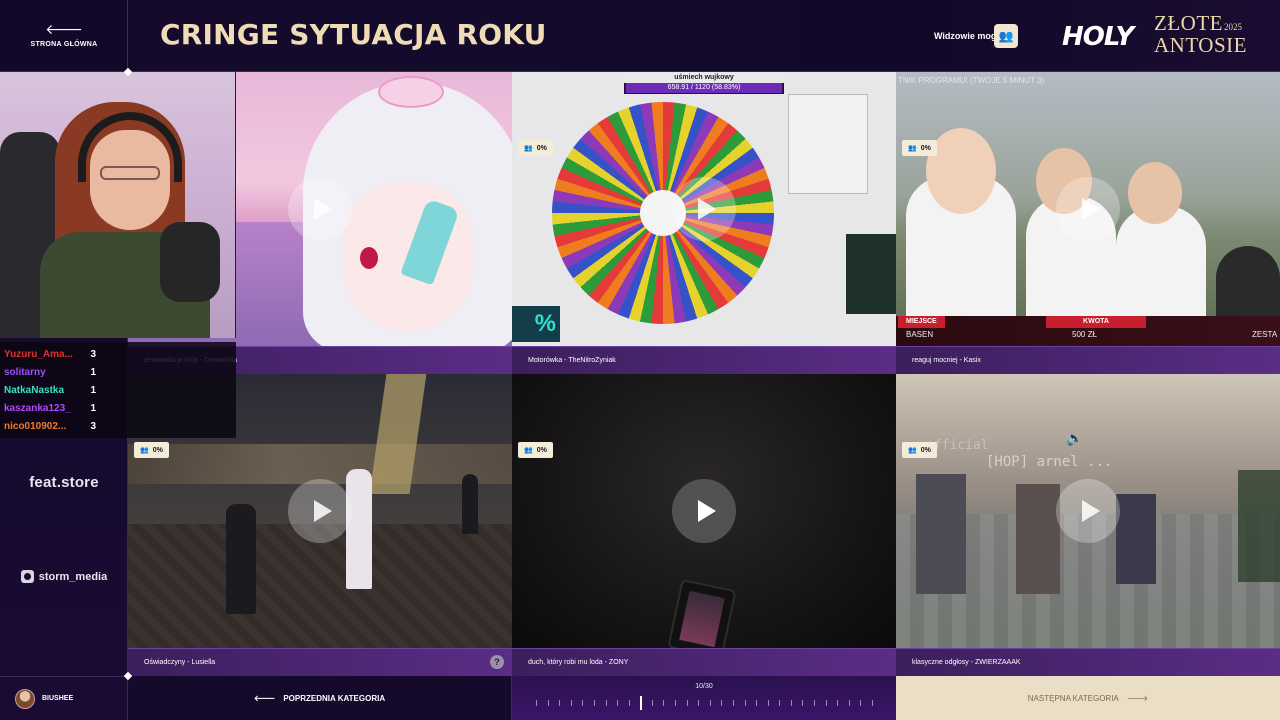  What do you see at coordinates (353, 34) in the screenshot?
I see `page-title: CRINGE SYTUACJA ROKU` at bounding box center [353, 34].